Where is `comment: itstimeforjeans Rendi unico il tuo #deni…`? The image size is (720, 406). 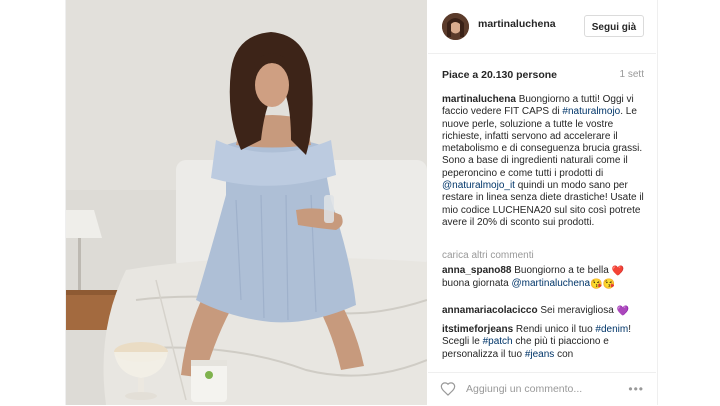
comment: itstimeforjeans Rendi unico il tuo #deni… is located at coordinates (545, 342).